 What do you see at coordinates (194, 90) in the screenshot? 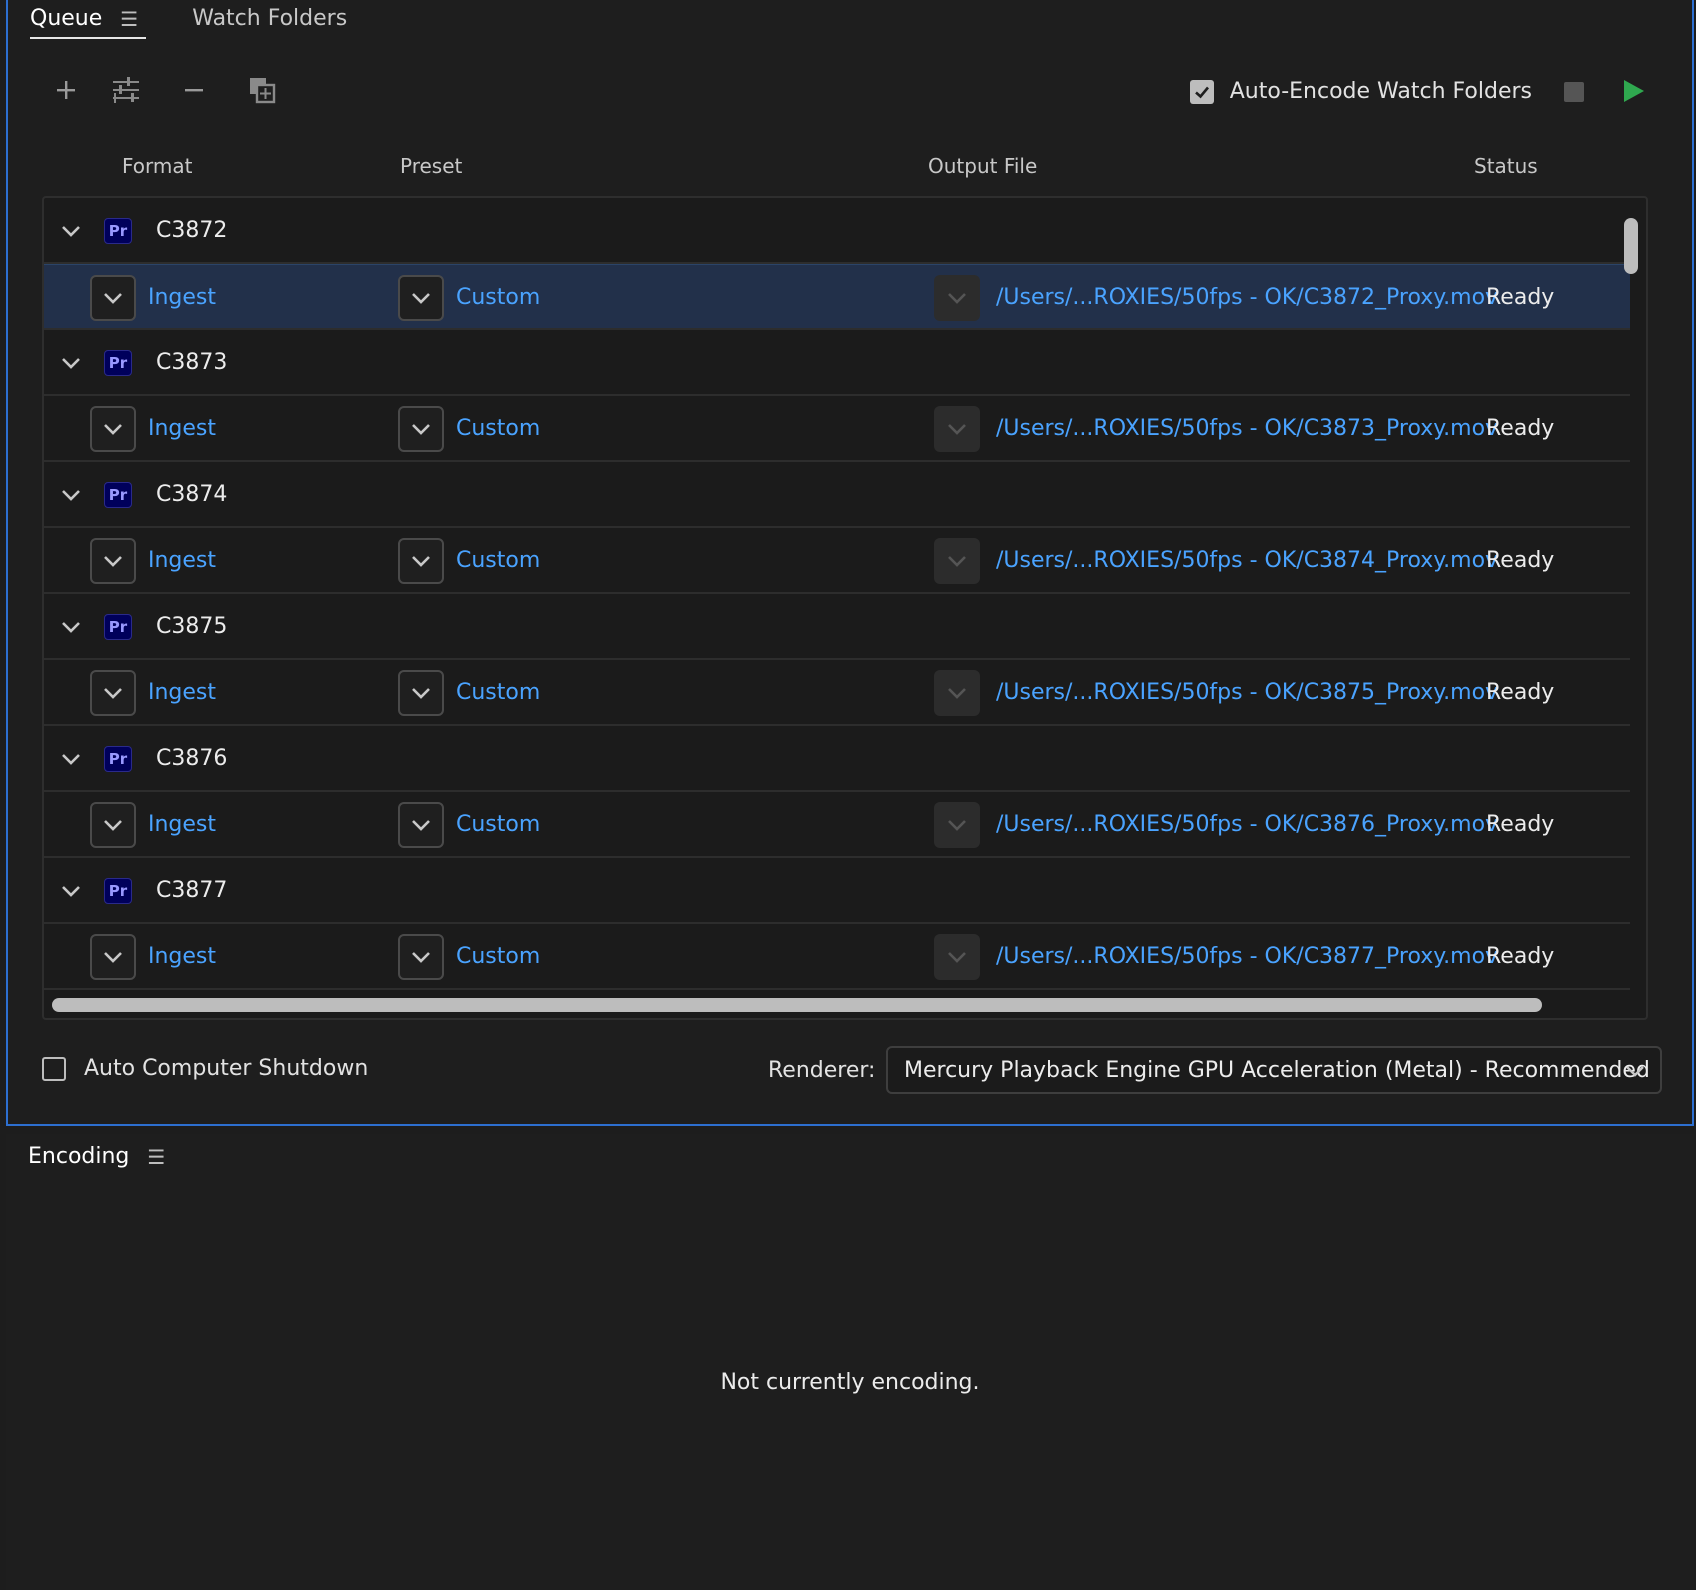
I see `minus-icon` at bounding box center [194, 90].